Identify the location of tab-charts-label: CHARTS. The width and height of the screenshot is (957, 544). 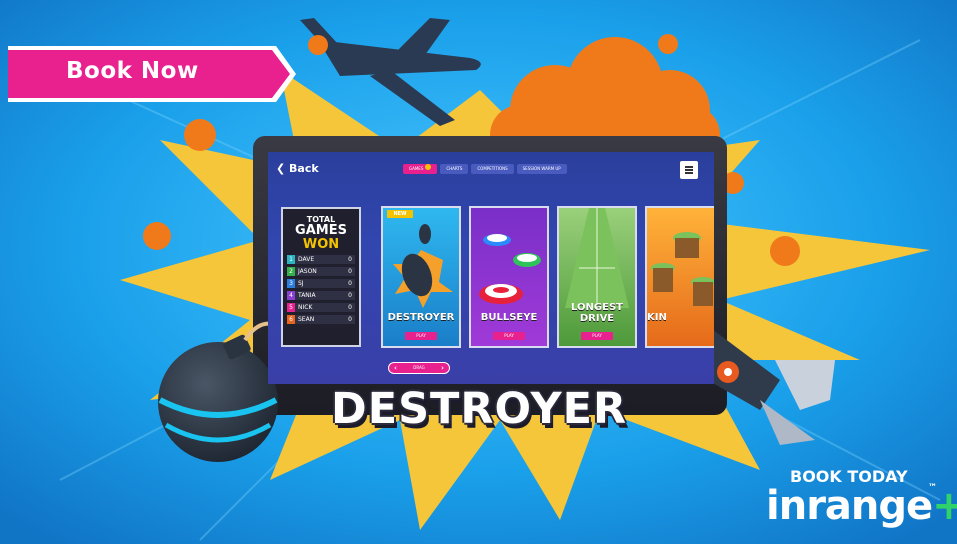
(454, 168).